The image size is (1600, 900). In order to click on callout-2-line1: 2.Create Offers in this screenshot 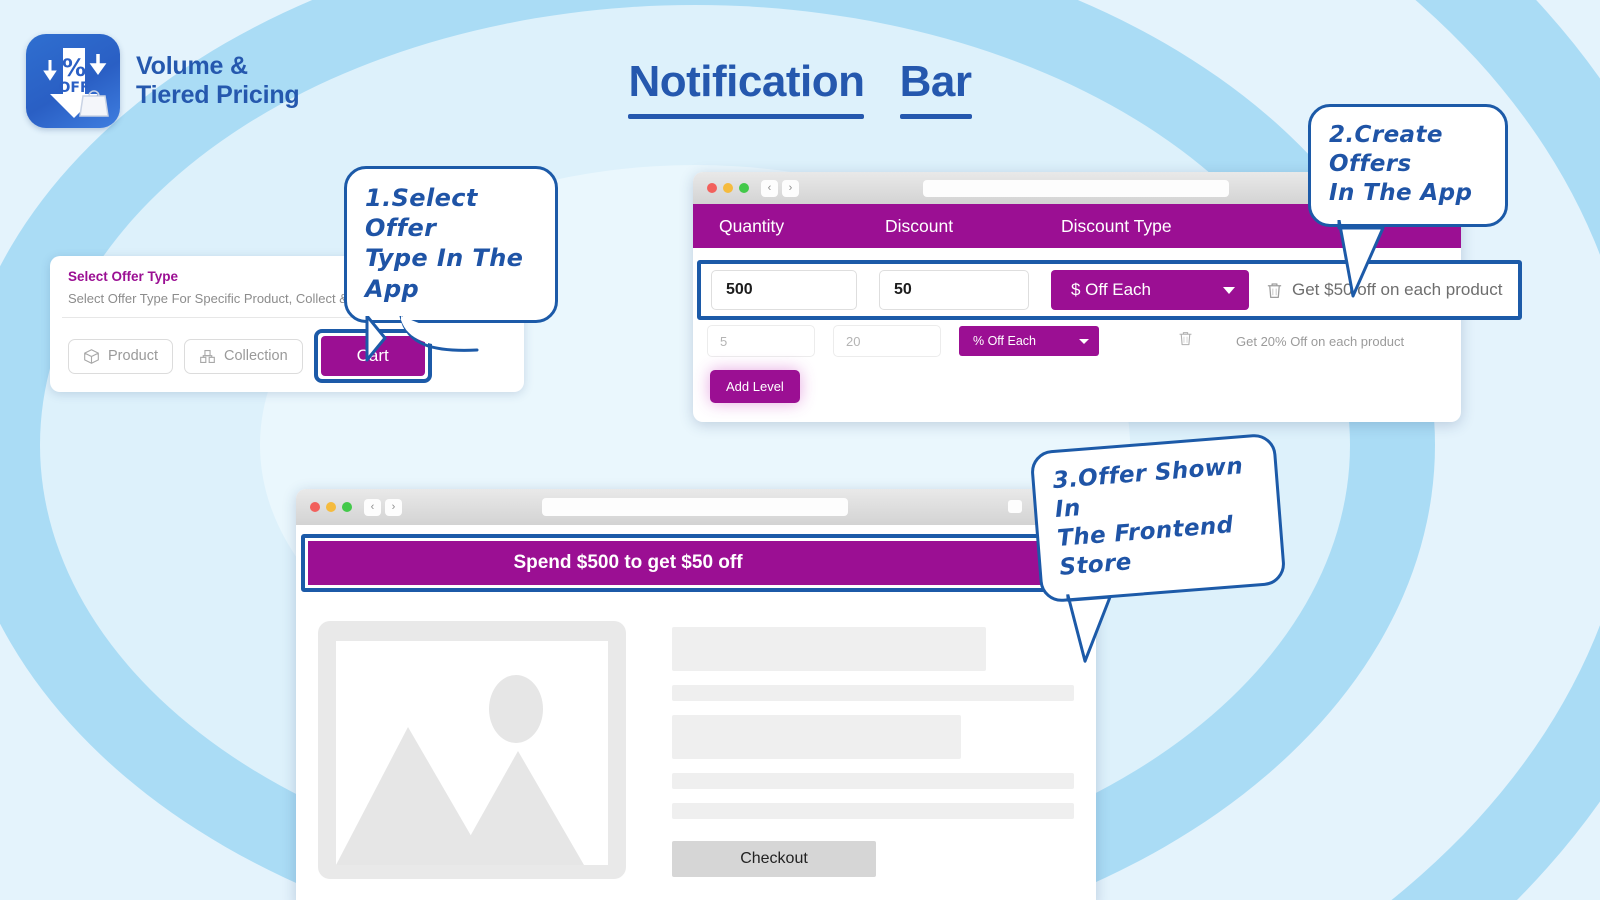, I will do `click(1386, 149)`.